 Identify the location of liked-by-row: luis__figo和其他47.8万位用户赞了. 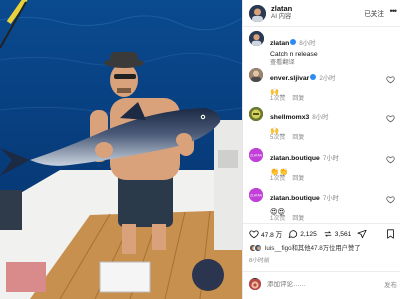
(324, 247).